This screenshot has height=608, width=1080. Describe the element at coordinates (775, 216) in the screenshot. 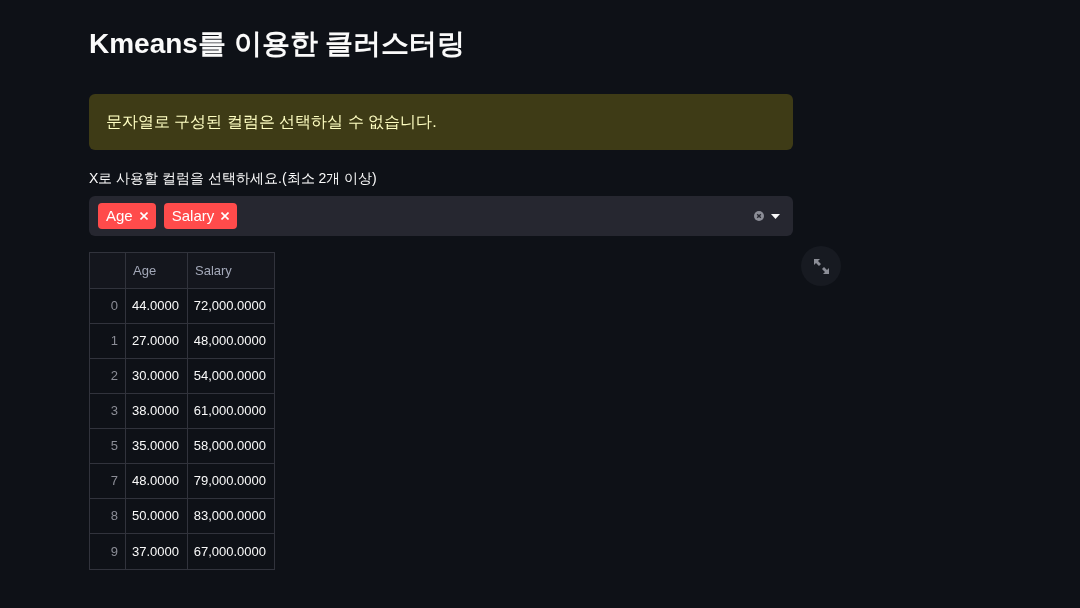

I see `caret-icon` at that location.